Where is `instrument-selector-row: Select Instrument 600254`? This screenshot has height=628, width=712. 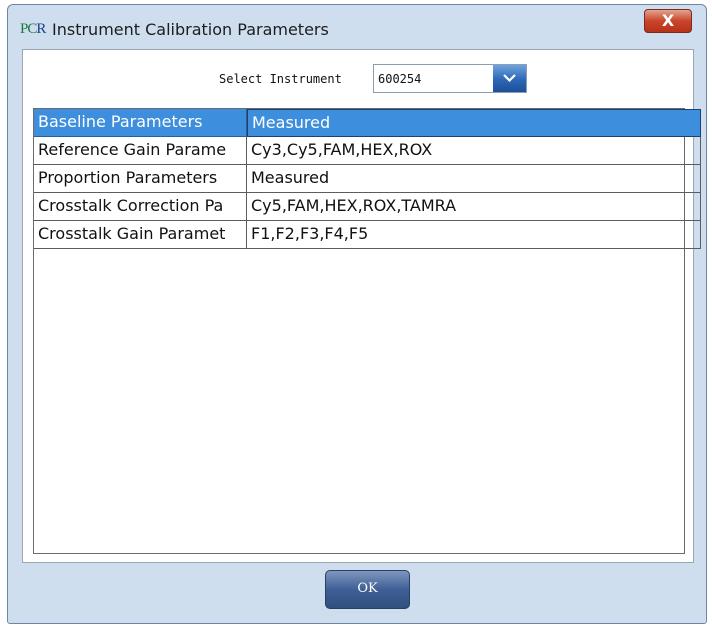
instrument-selector-row: Select Instrument 600254 is located at coordinates (358, 79).